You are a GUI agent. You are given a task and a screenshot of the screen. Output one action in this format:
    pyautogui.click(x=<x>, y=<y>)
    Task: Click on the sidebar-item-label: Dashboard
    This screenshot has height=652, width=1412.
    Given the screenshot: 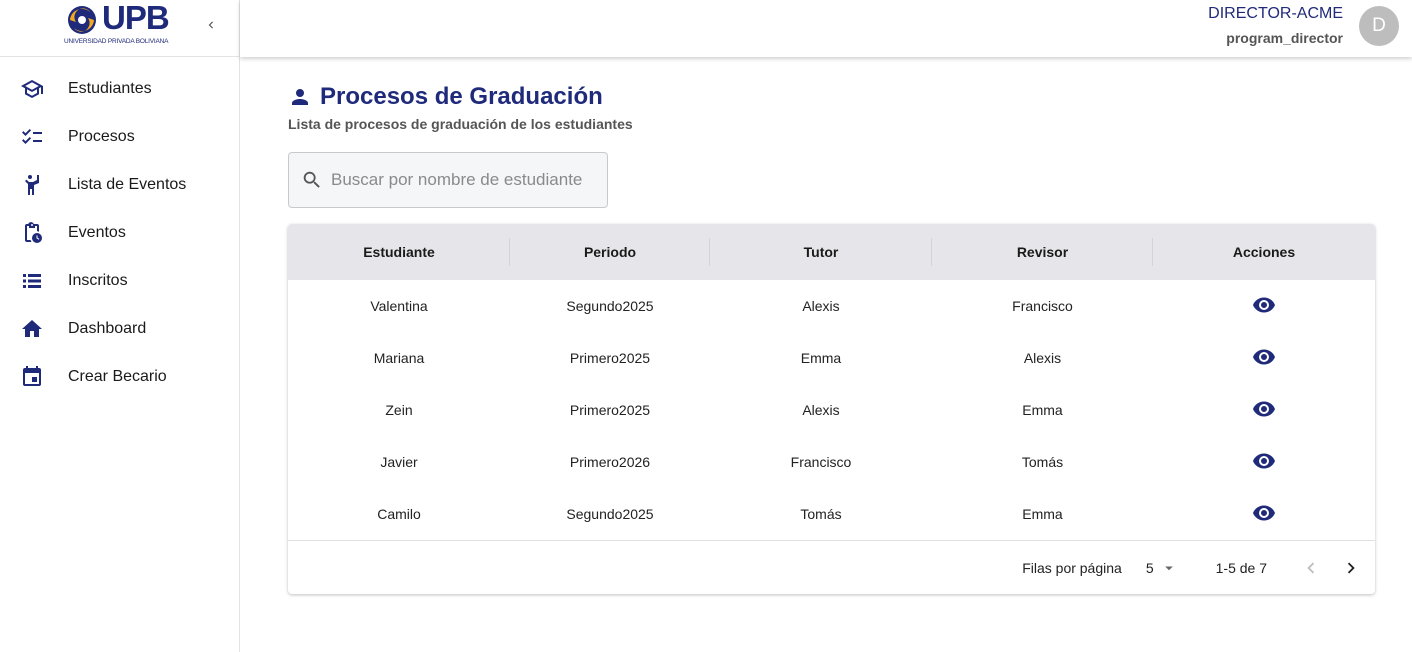 What is the action you would take?
    pyautogui.click(x=107, y=328)
    